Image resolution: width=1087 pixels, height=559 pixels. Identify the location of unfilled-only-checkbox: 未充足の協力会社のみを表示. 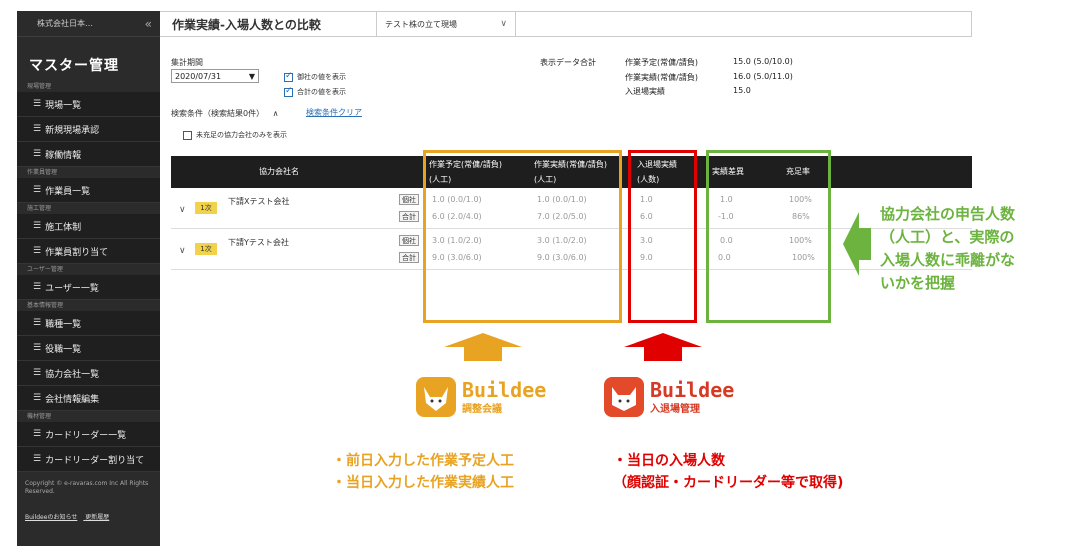
(235, 135).